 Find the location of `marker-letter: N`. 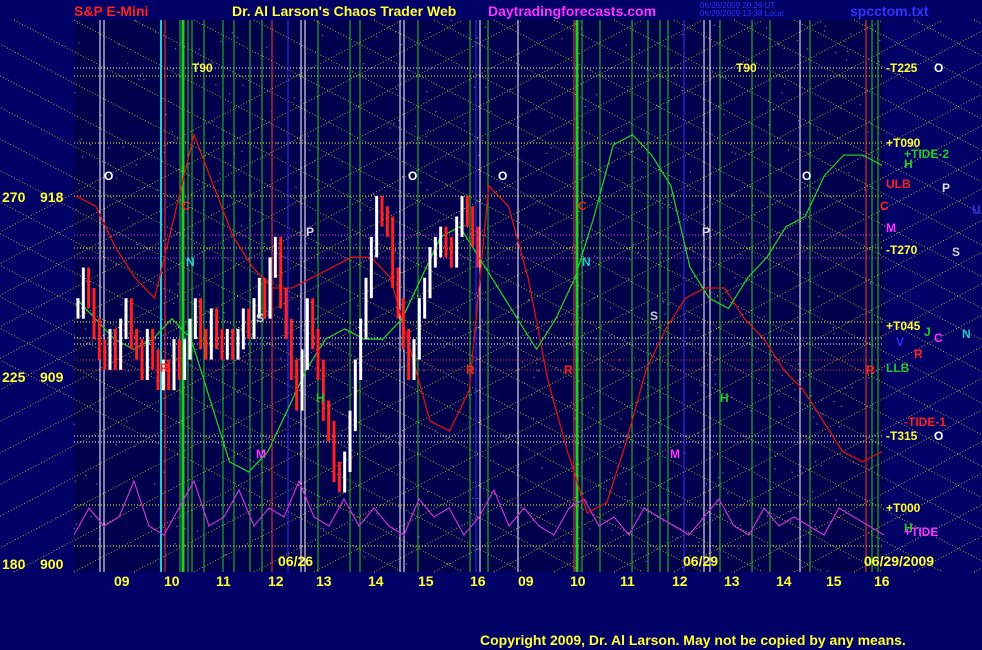

marker-letter: N is located at coordinates (190, 262).